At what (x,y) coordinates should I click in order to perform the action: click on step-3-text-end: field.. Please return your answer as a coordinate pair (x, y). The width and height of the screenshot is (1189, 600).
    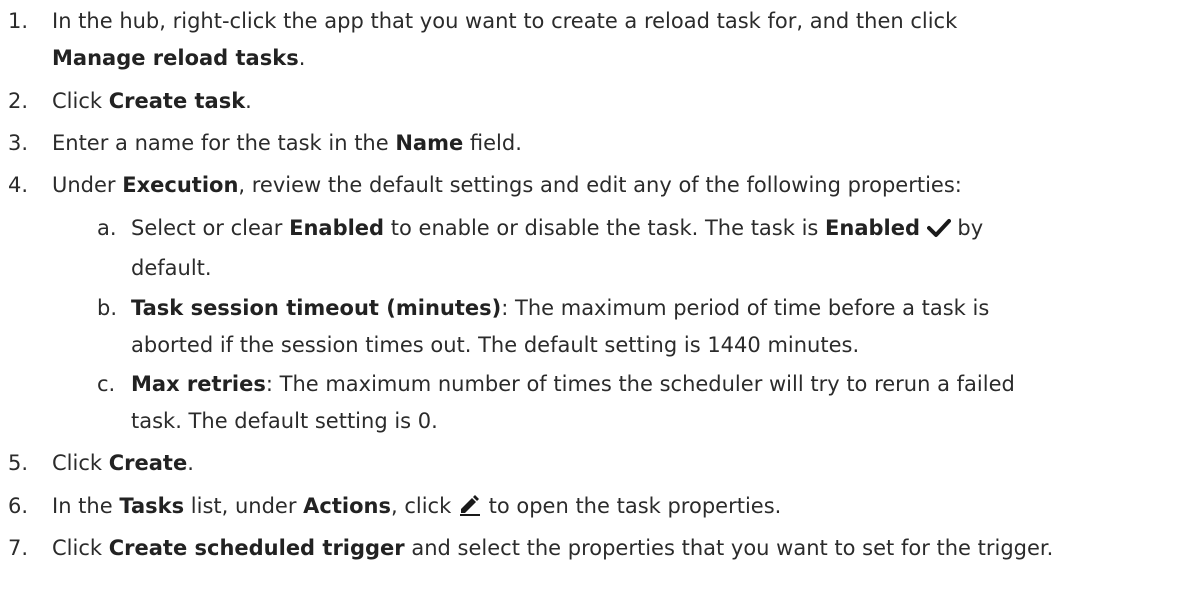
    Looking at the image, I should click on (492, 143).